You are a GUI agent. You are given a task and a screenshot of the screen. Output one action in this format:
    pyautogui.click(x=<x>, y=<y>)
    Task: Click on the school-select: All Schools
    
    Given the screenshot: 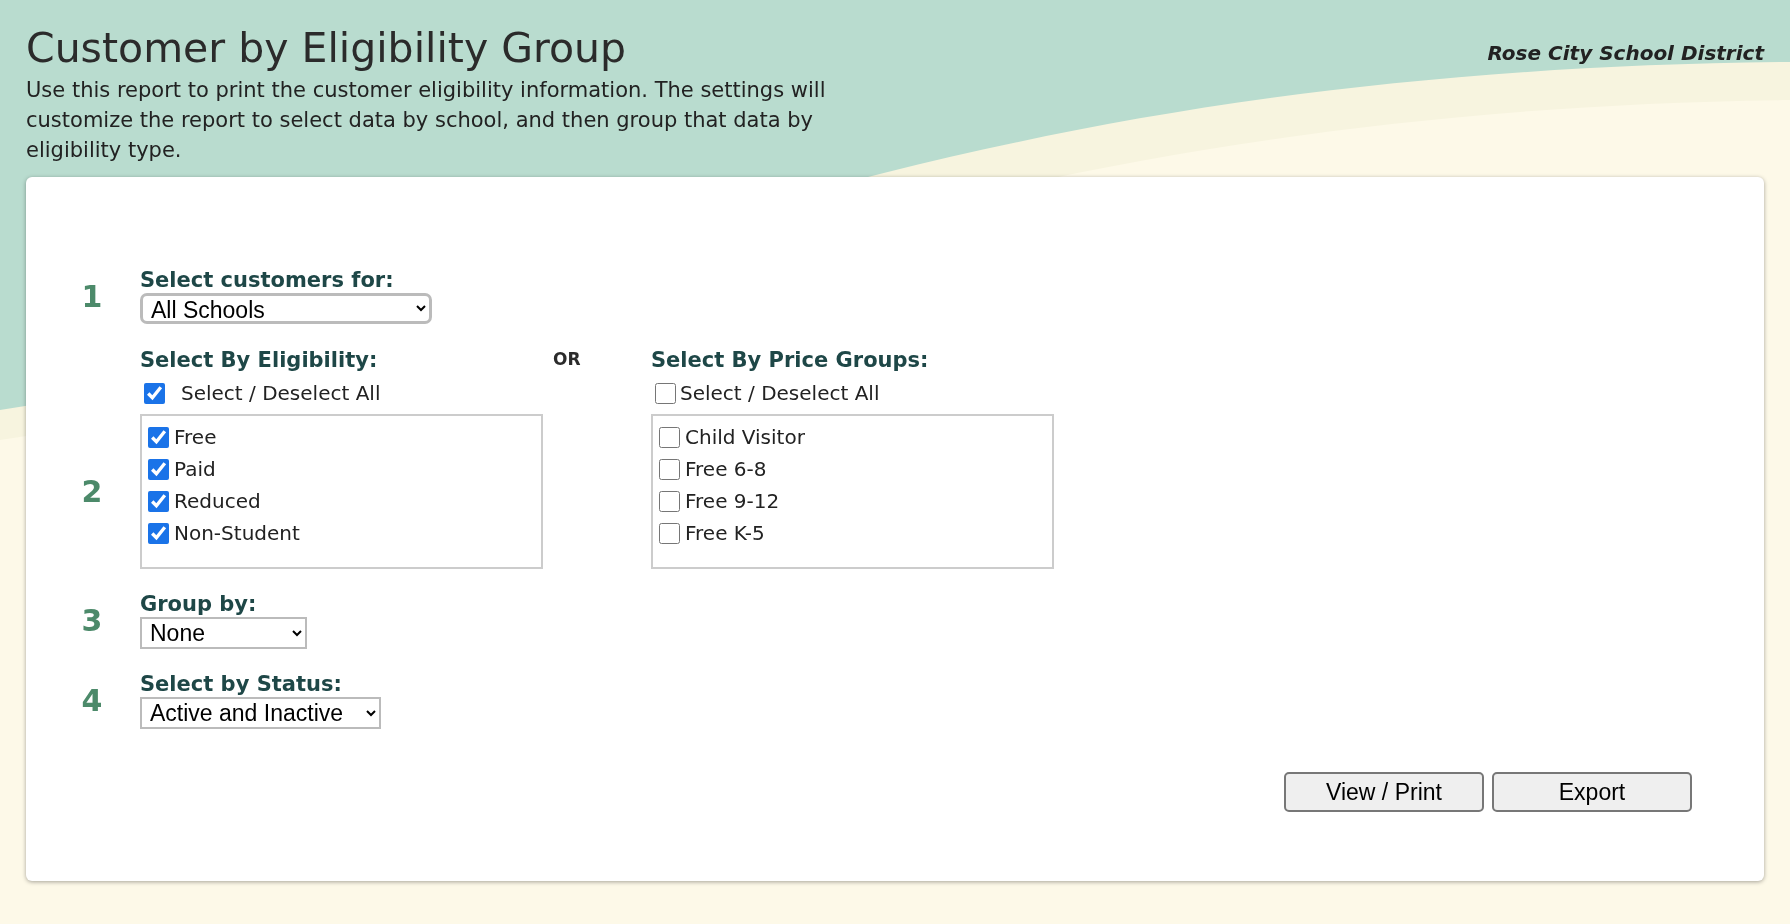 What is the action you would take?
    pyautogui.click(x=286, y=309)
    